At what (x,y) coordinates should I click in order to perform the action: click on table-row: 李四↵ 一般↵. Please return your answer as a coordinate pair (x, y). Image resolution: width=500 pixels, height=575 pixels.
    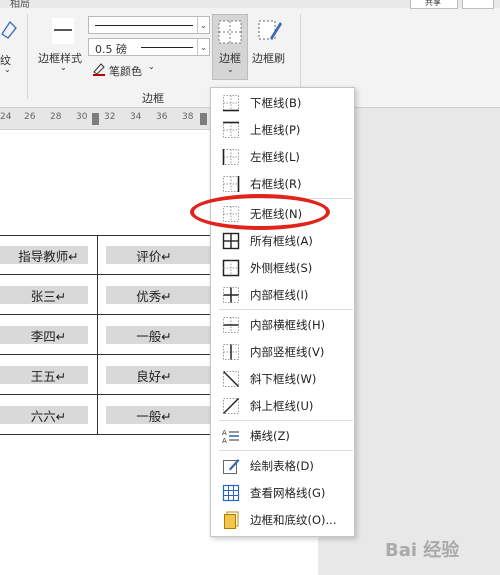
    Looking at the image, I should click on (105, 335).